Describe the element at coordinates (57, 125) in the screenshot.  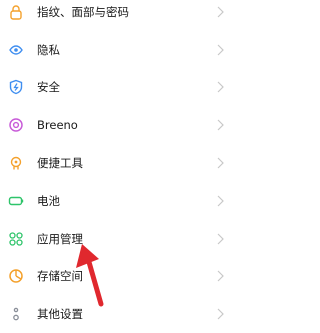
I see `settings-item-label: Breeno` at that location.